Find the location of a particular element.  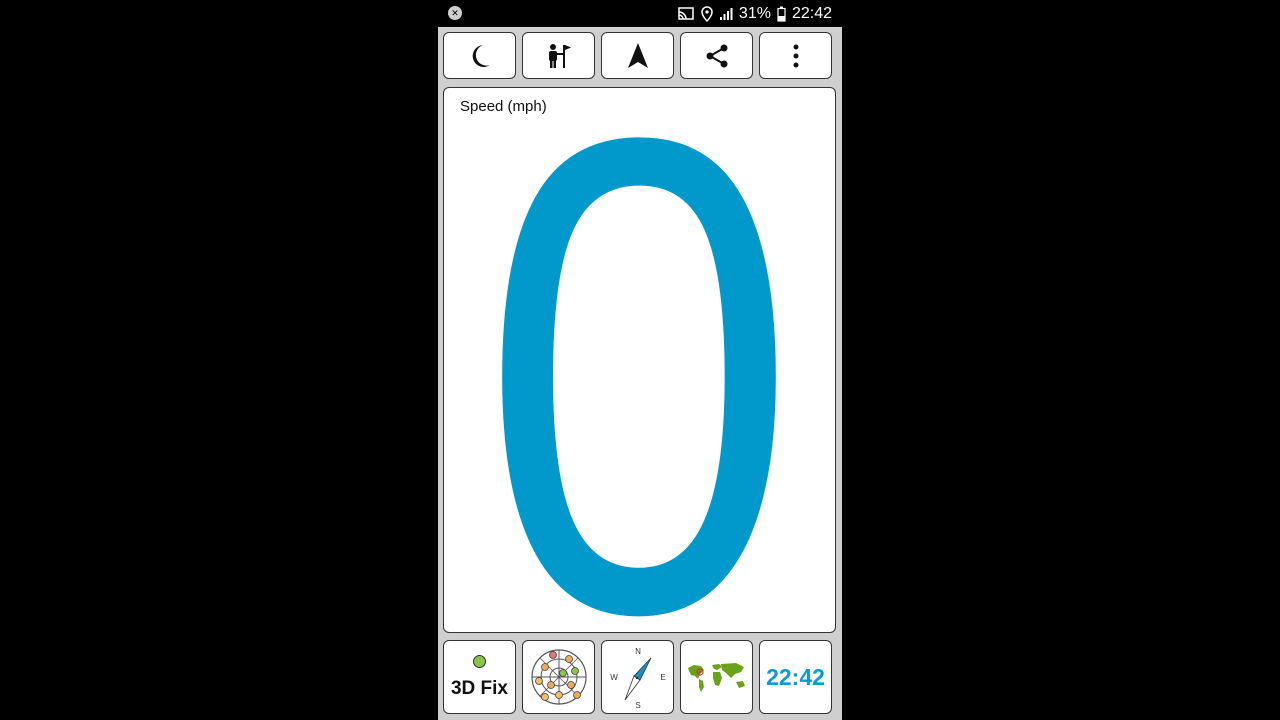

share-icon is located at coordinates (716, 55).